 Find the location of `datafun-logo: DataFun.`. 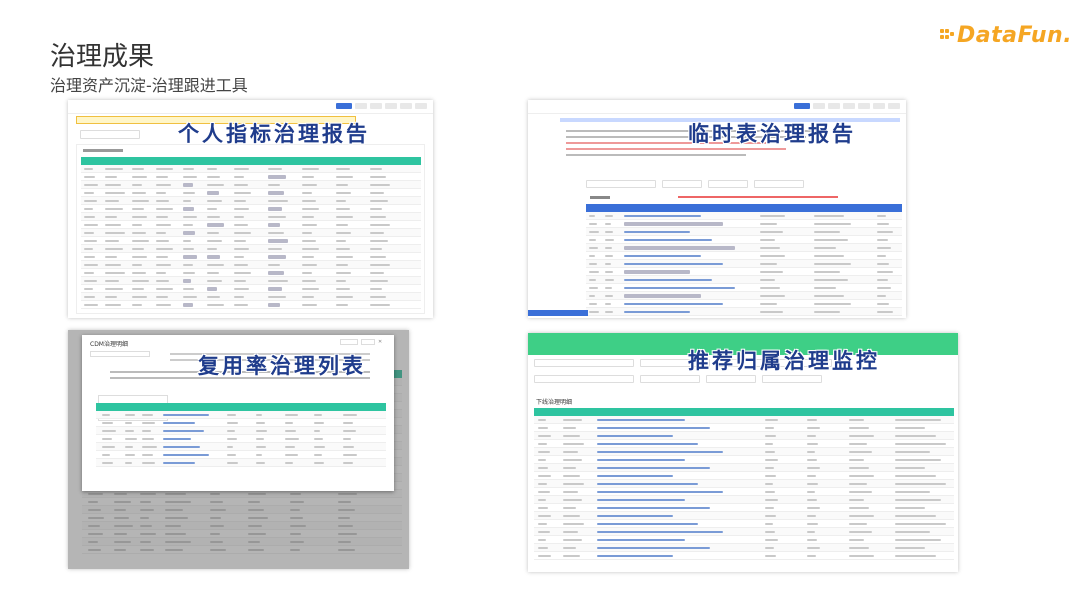

datafun-logo: DataFun. is located at coordinates (1006, 35).